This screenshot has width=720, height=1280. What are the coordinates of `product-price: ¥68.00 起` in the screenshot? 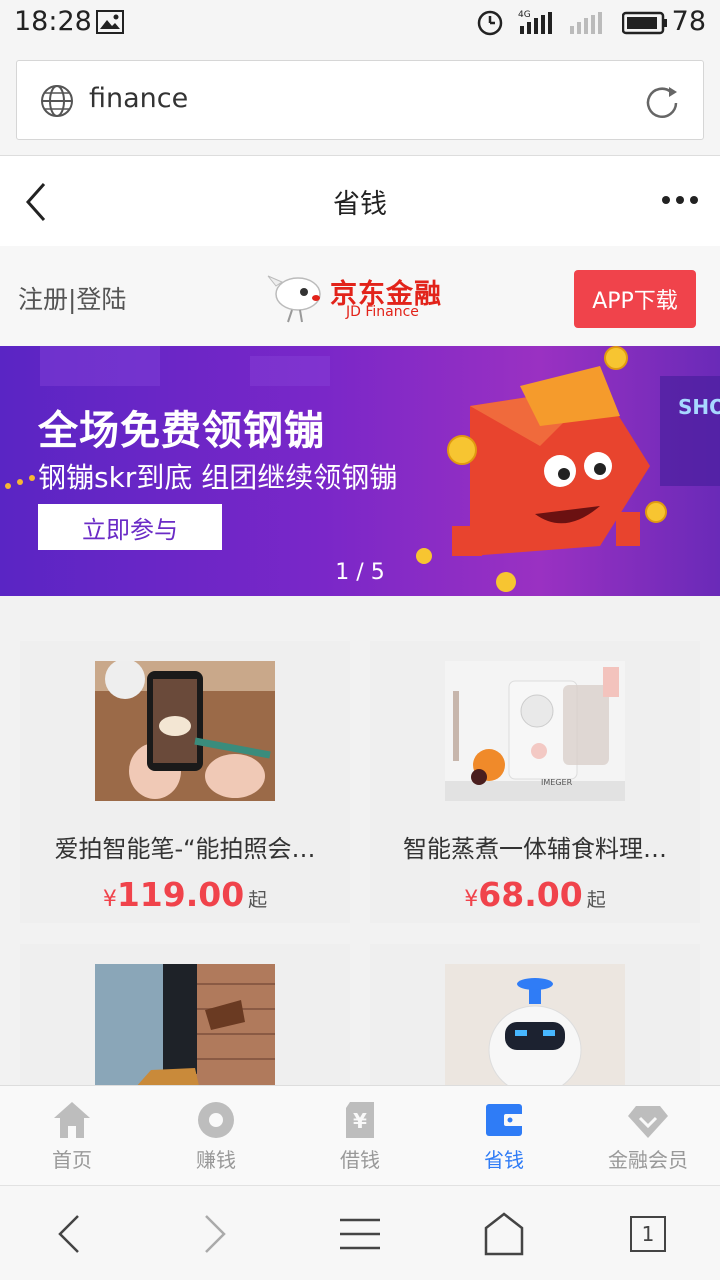 It's located at (535, 894).